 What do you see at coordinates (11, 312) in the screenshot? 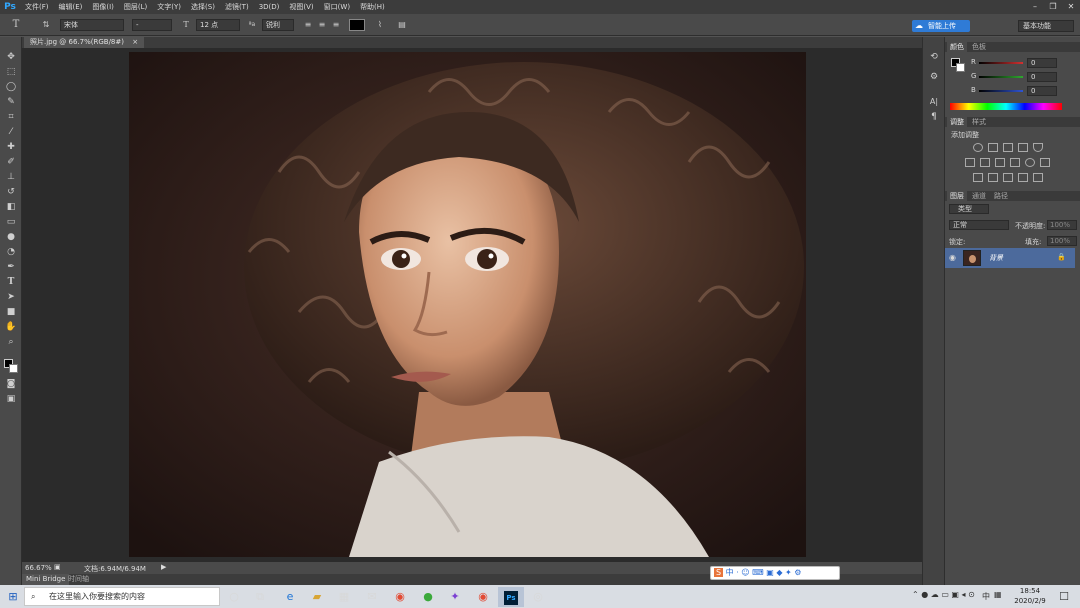
I see `shape-tool-icon: ■` at bounding box center [11, 312].